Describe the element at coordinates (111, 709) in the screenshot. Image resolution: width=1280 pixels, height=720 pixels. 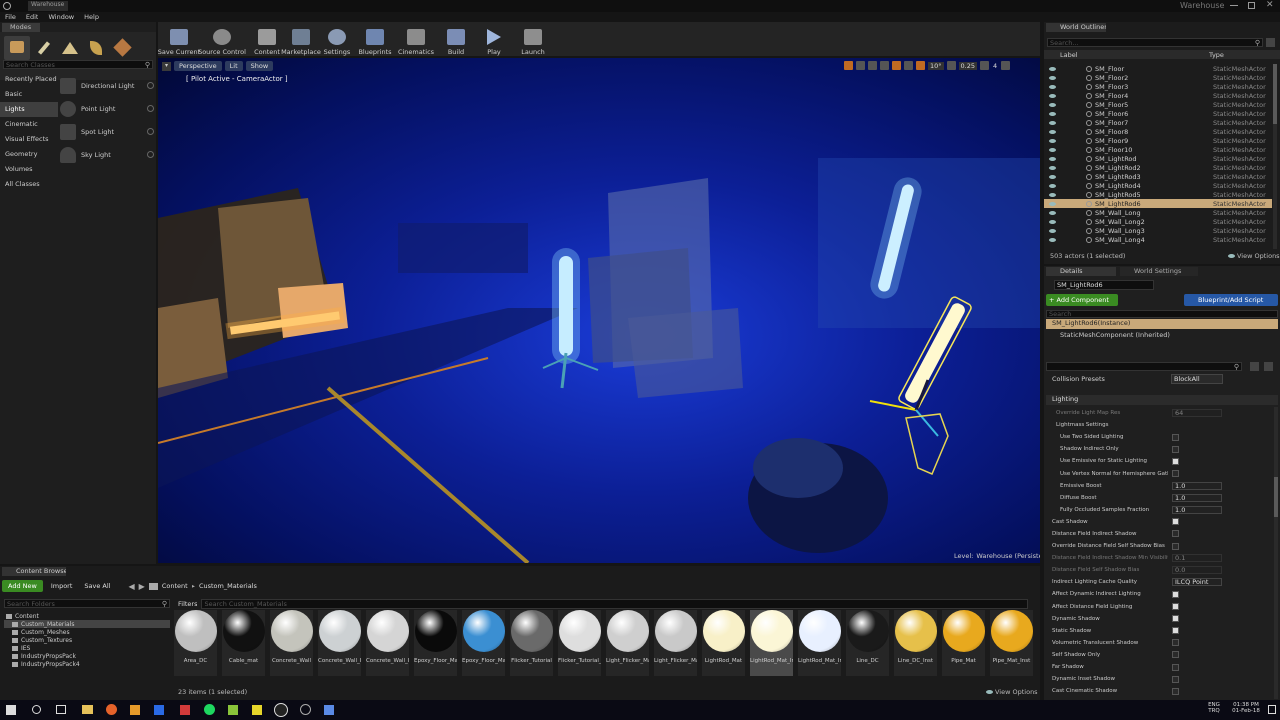
I see `firefox-icon` at that location.